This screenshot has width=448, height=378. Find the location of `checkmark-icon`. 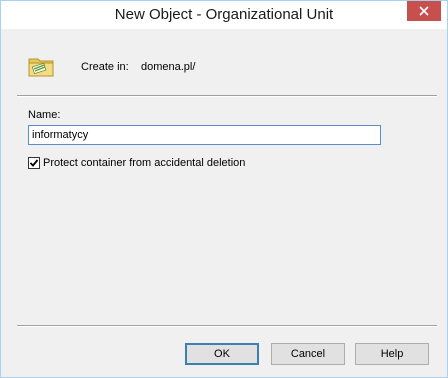

checkmark-icon is located at coordinates (34, 163).